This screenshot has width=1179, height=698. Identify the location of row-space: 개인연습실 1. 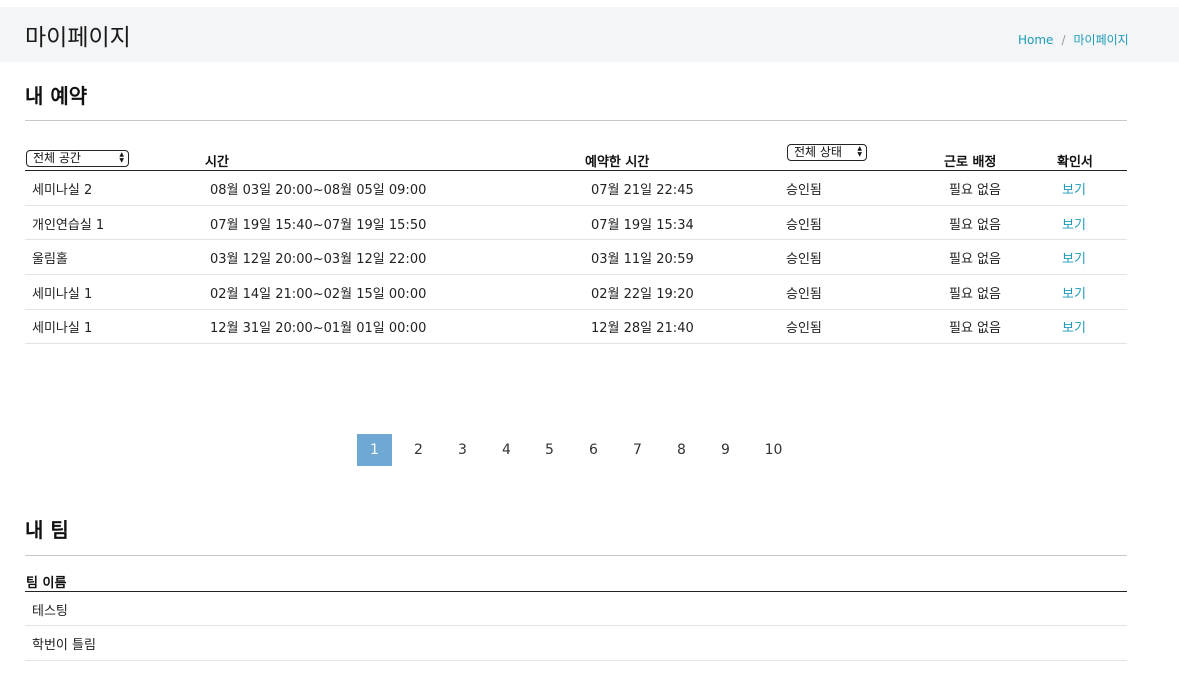
(68, 225).